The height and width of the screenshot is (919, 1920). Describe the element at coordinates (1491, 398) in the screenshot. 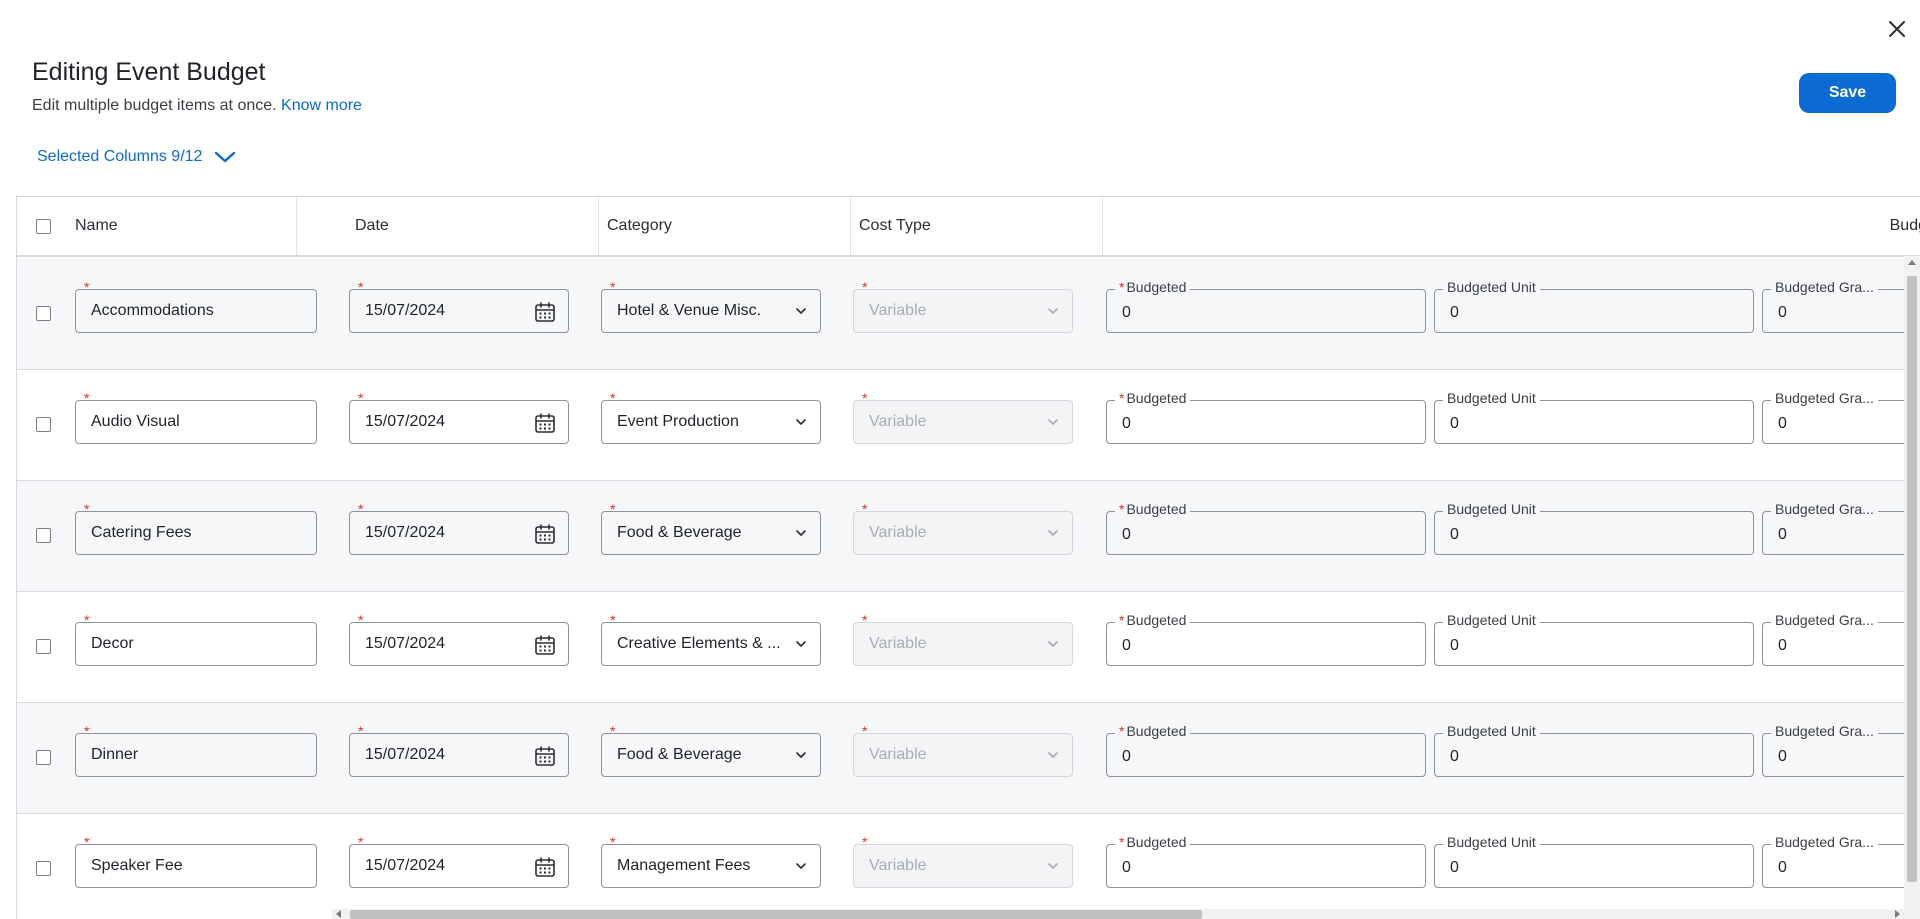

I see `budgeted-unit-label: Budgeted Unit` at that location.